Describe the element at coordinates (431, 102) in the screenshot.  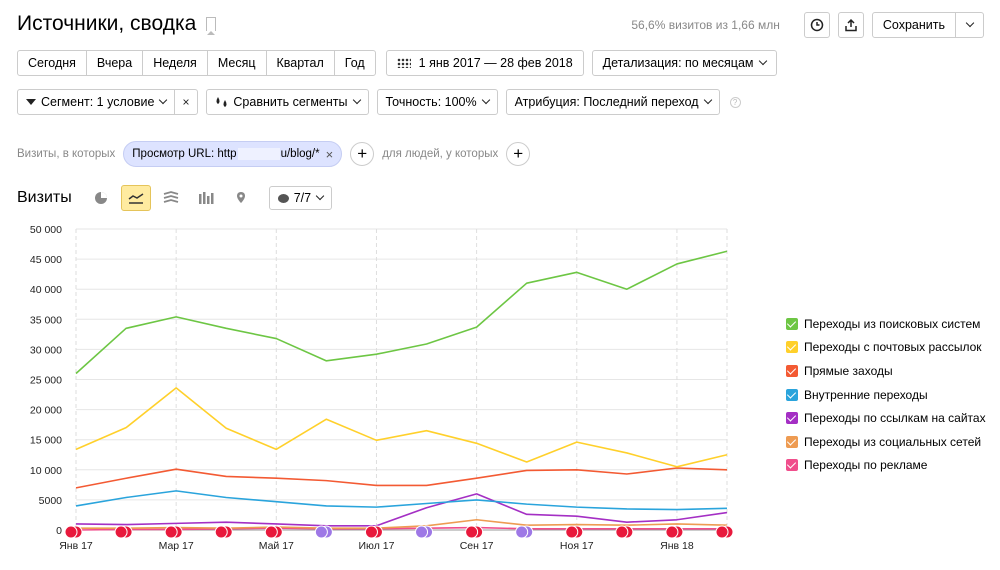
I see `accuracy-label: Точность: 100%` at that location.